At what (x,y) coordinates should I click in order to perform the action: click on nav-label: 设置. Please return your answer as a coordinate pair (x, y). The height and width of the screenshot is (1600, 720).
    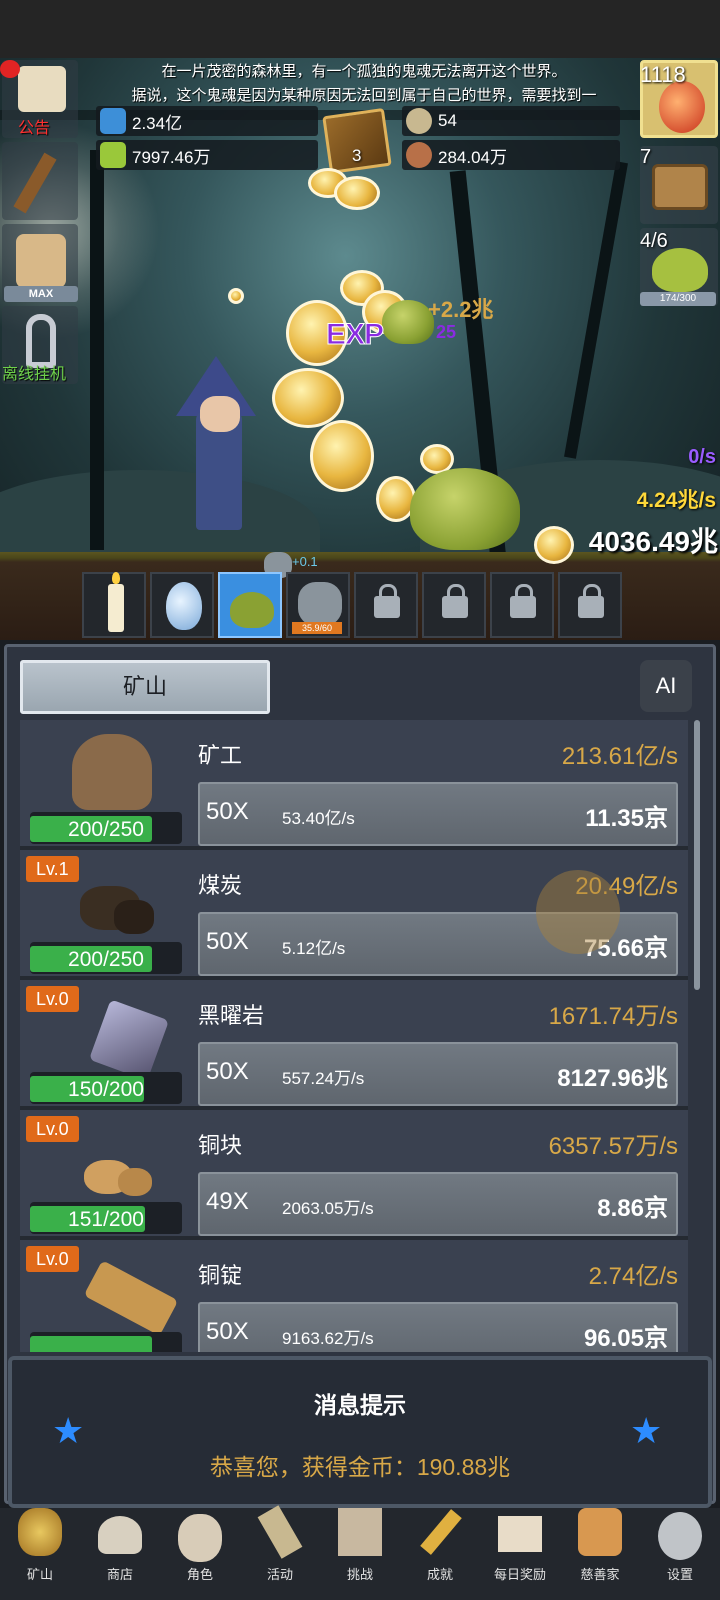
    Looking at the image, I should click on (679, 1574).